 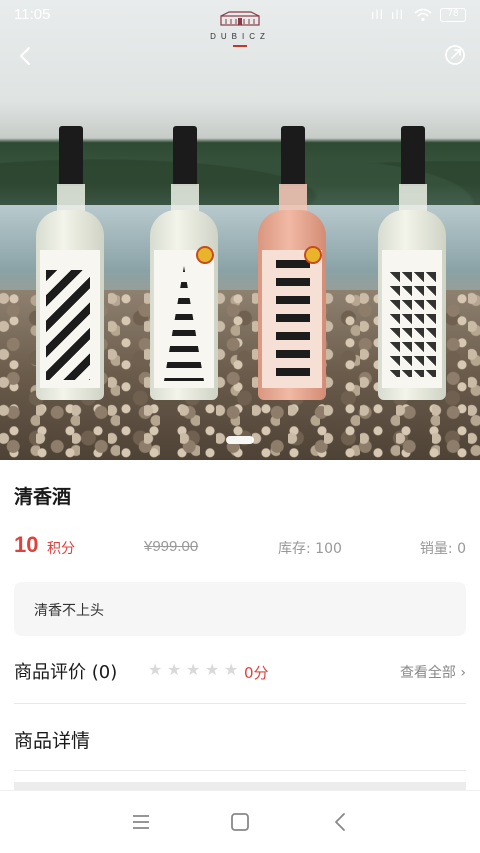 I want to click on points-unit: 积分, so click(x=61, y=549).